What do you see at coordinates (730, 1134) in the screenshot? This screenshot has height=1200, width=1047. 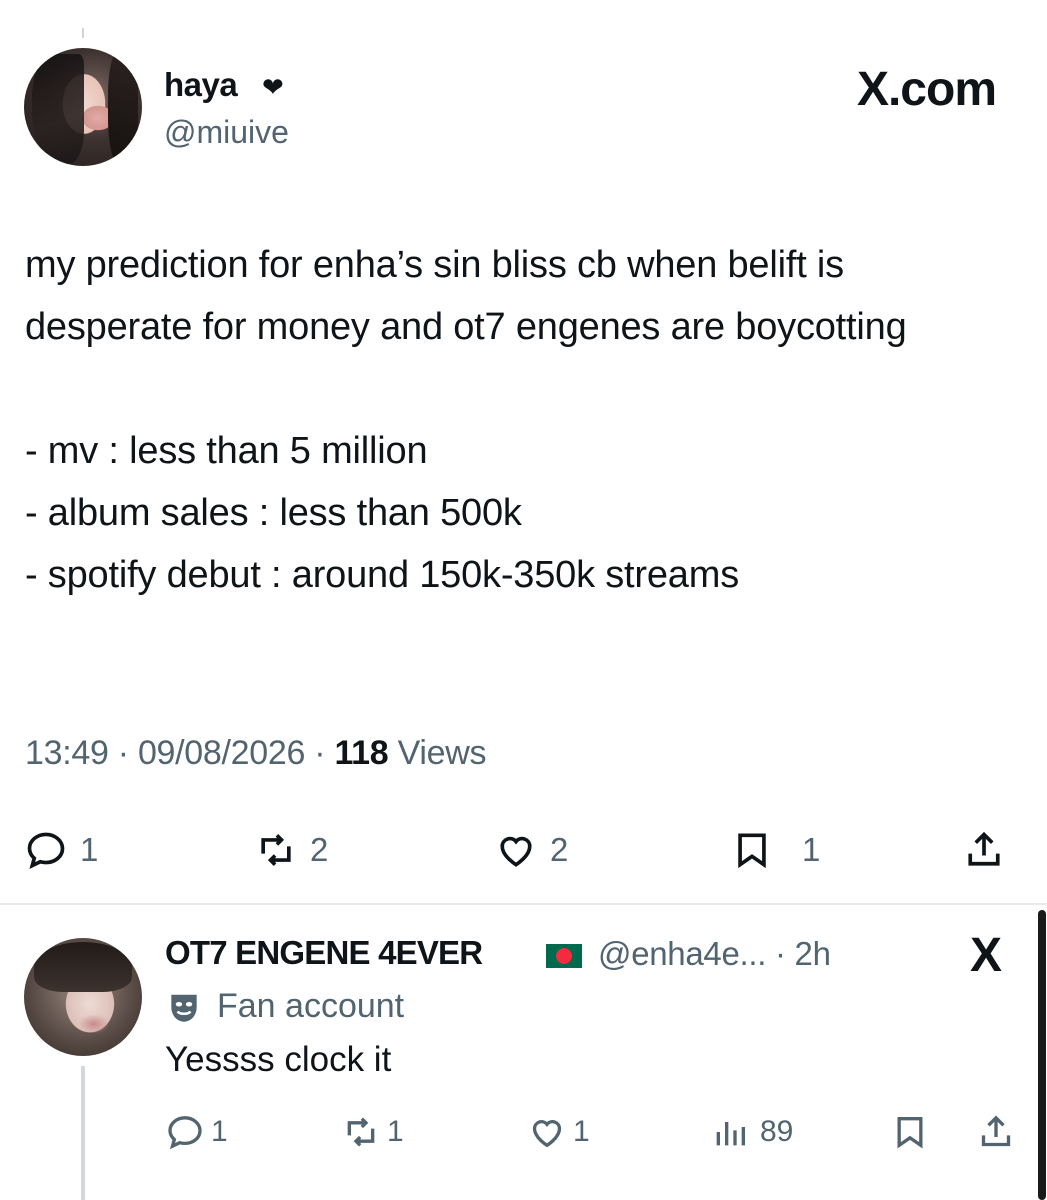 I see `views-icon` at bounding box center [730, 1134].